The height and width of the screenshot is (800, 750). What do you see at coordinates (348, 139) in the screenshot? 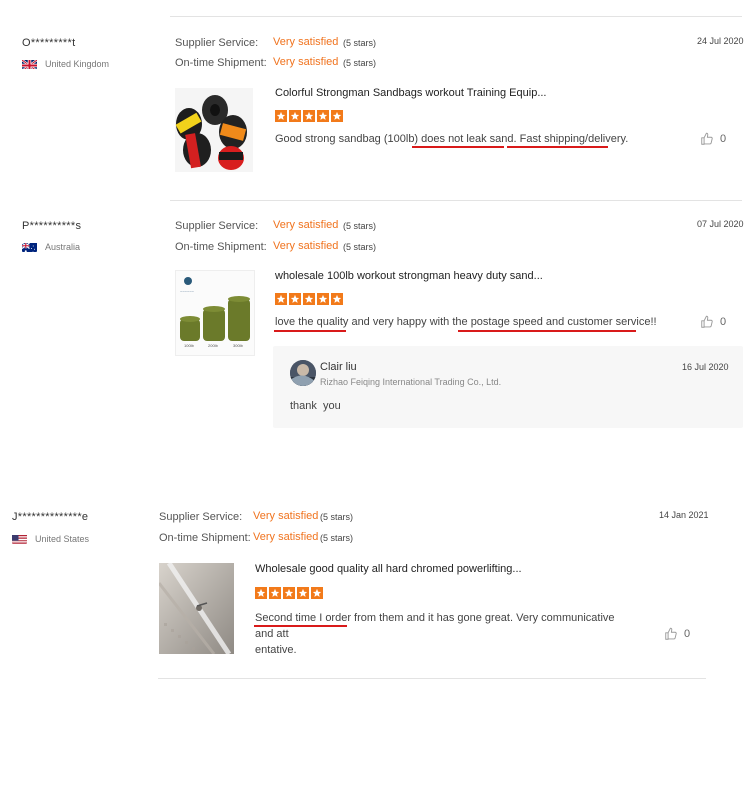
I see `review-text-part: Good strong sandbag (100lb)` at bounding box center [348, 139].